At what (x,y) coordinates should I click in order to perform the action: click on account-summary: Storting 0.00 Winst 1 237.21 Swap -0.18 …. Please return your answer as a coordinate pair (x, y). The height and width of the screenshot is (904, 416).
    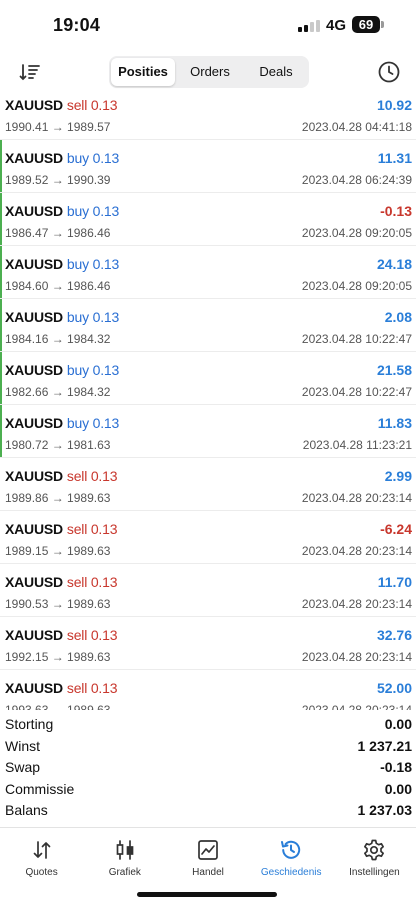
    Looking at the image, I should click on (208, 767).